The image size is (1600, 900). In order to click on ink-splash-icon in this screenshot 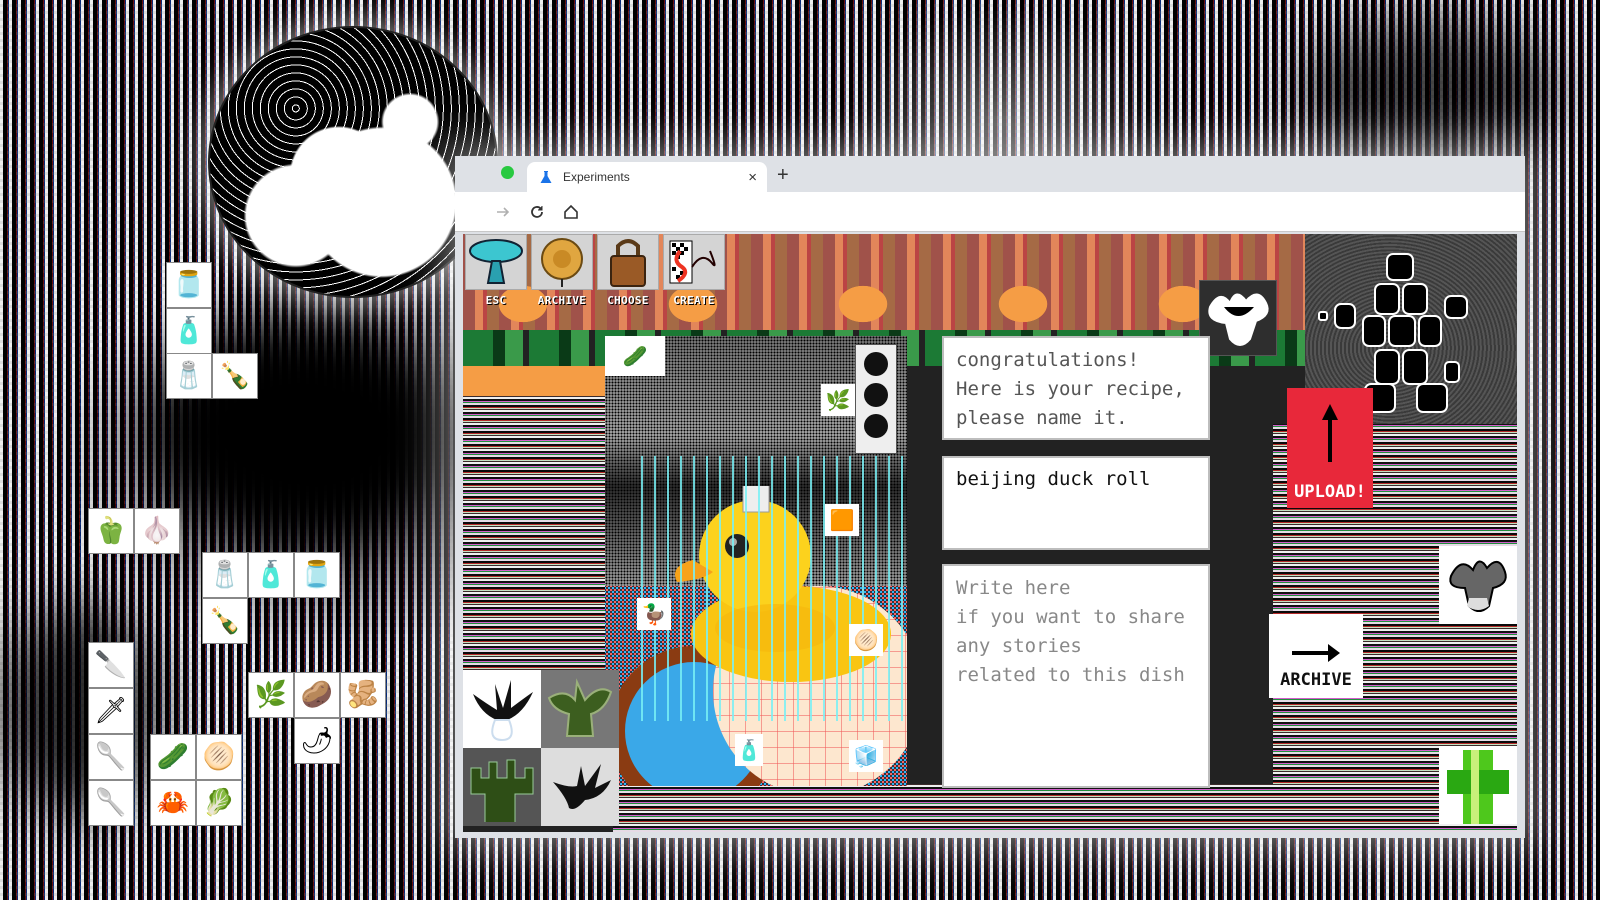, I will do `click(582, 786)`.